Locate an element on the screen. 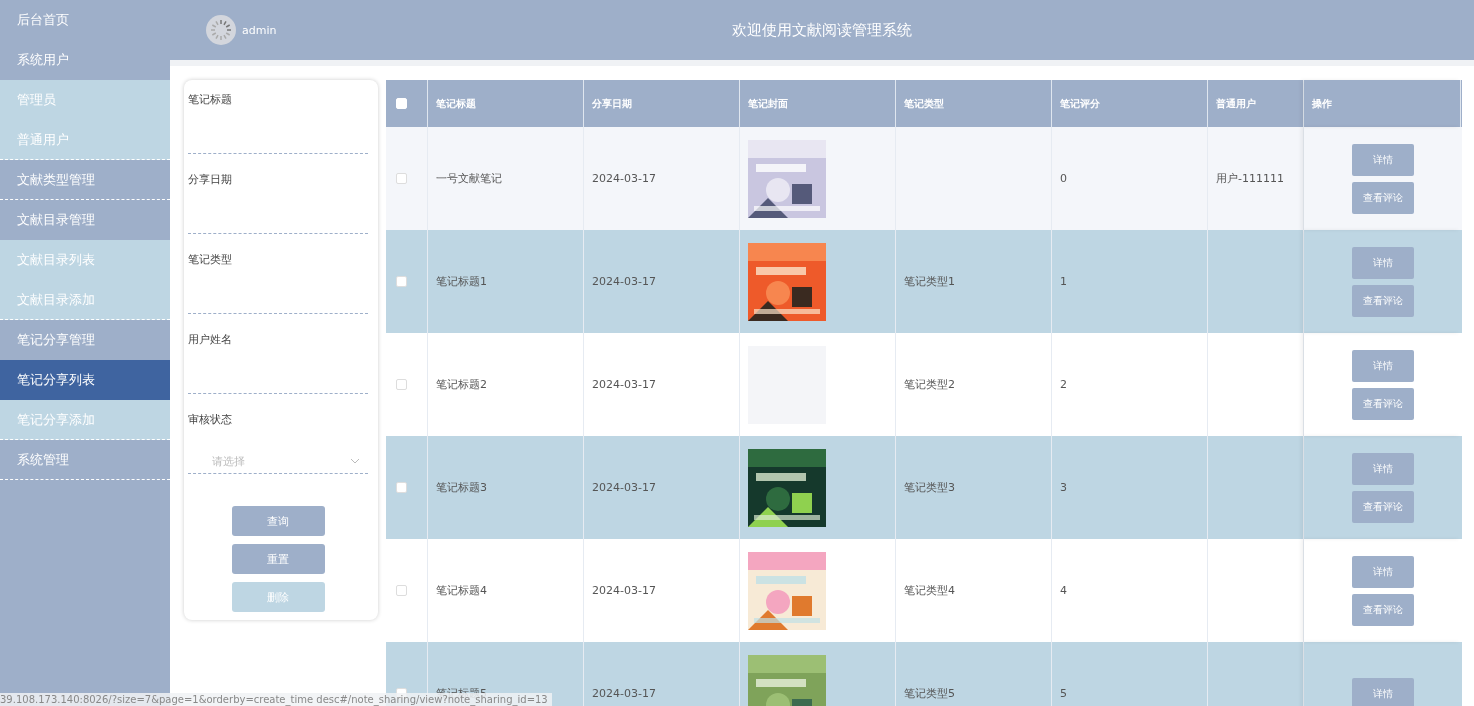  loading-spinner-icon is located at coordinates (221, 30).